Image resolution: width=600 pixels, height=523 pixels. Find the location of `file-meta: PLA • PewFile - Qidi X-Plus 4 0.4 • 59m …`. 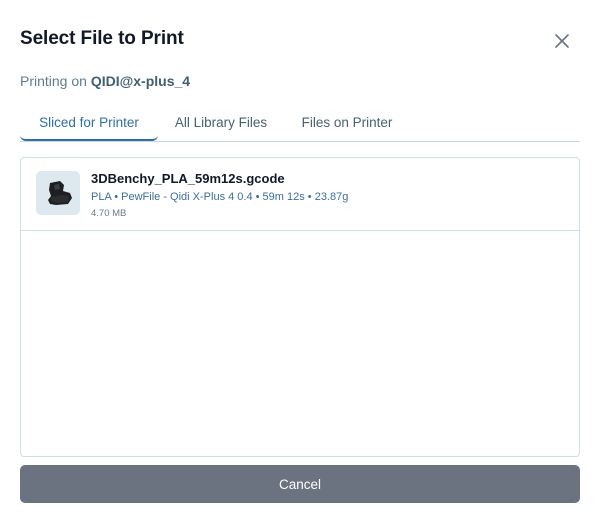

file-meta: PLA • PewFile - Qidi X-Plus 4 0.4 • 59m … is located at coordinates (220, 197).